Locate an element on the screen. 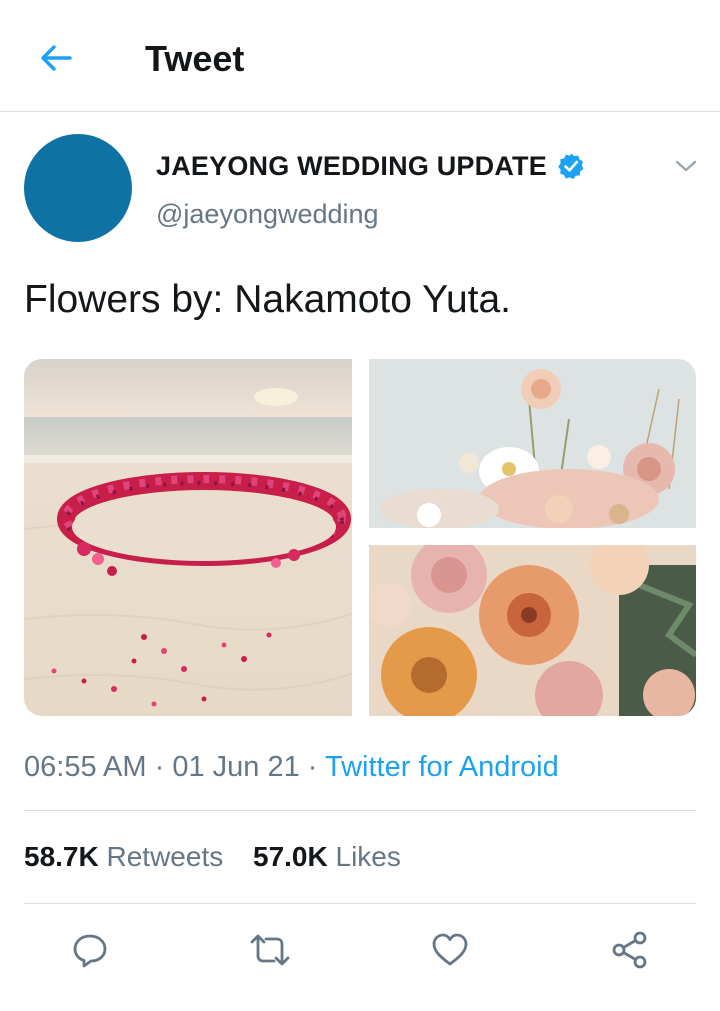 This screenshot has width=720, height=1011. likes-stat: 57.0K Likes is located at coordinates (327, 856).